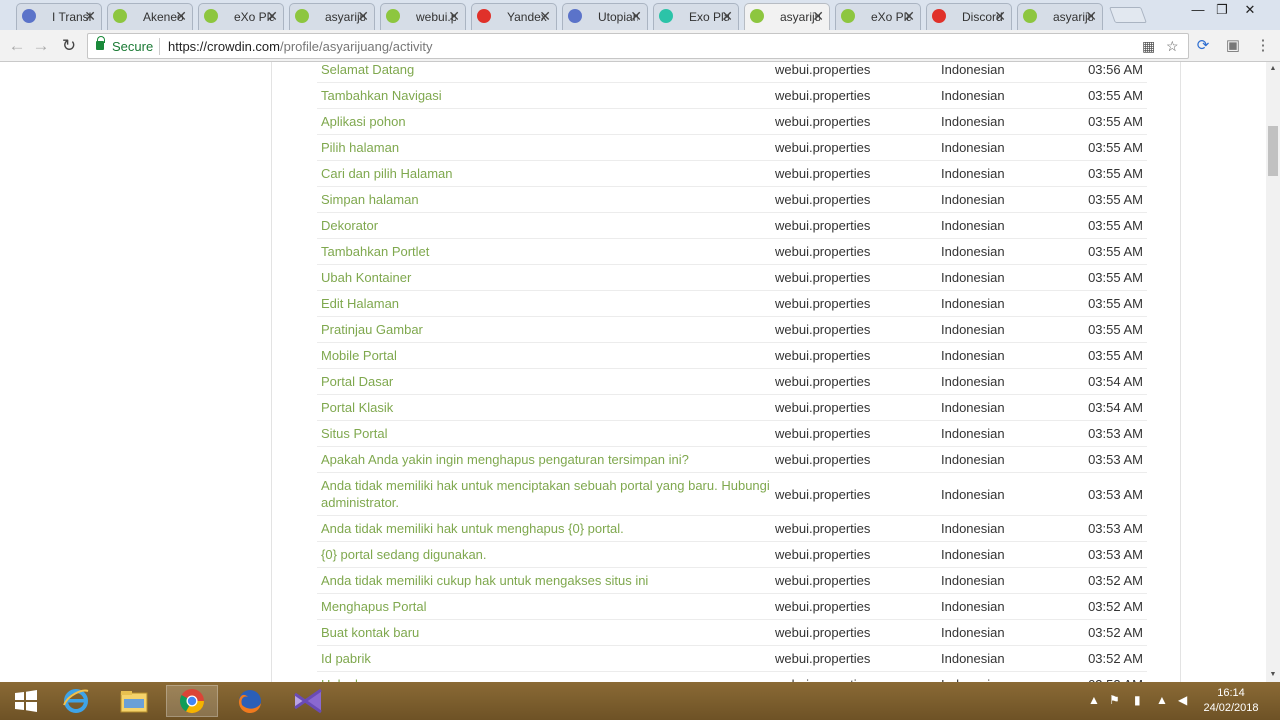 This screenshot has width=1280, height=720. Describe the element at coordinates (546, 632) in the screenshot. I see `activity-string-link: Buat kontak baru` at that location.